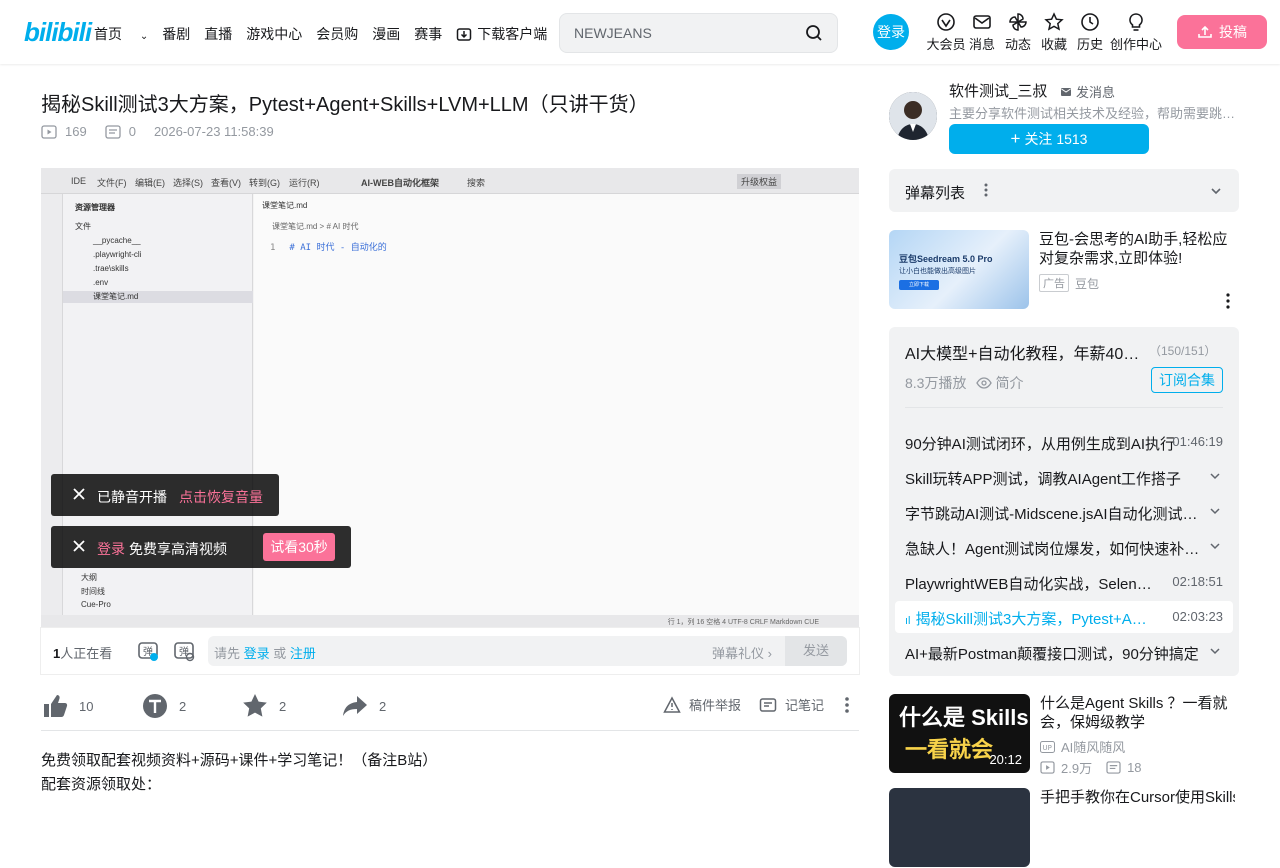 Image resolution: width=1280 pixels, height=868 pixels. Describe the element at coordinates (891, 32) in the screenshot. I see `login-avatar-button: 登录` at that location.